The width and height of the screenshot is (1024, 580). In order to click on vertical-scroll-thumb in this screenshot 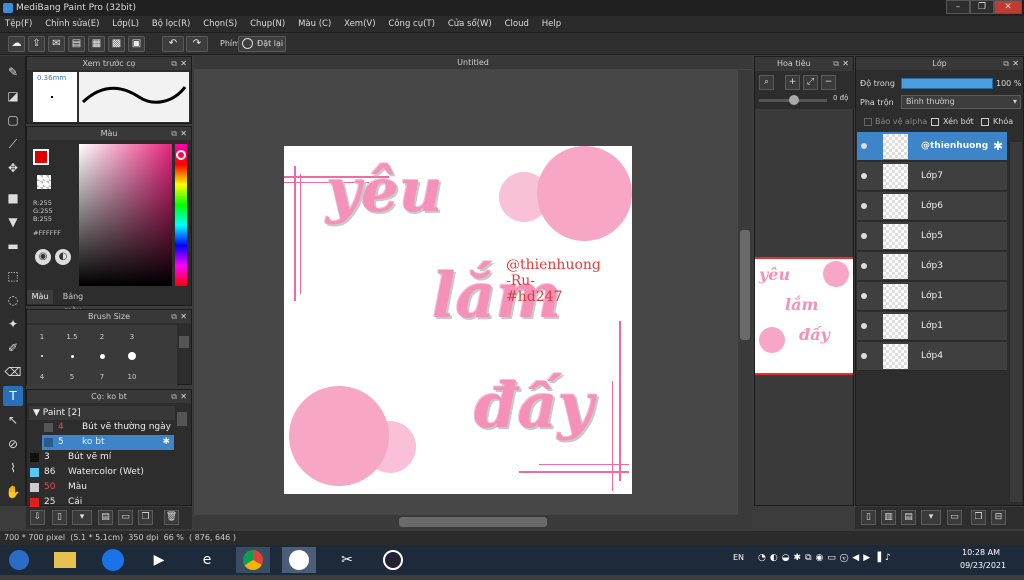, I will do `click(745, 285)`.